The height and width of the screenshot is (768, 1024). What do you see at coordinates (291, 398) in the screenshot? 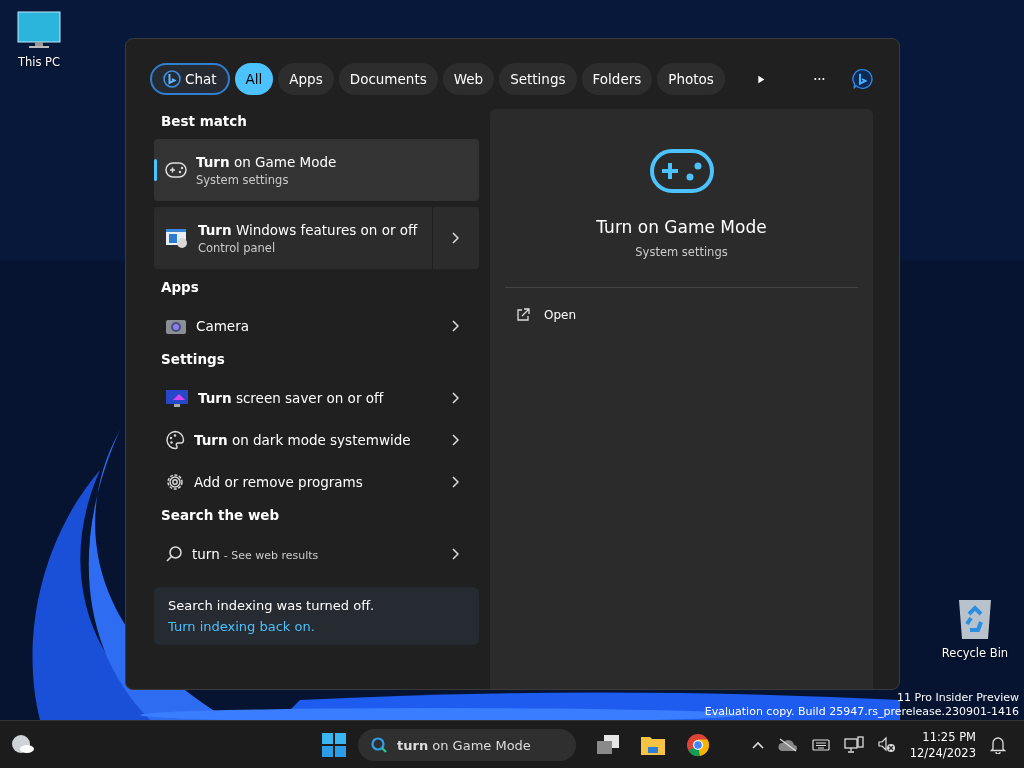
I see `result-title: Turn screen saver on or off` at bounding box center [291, 398].